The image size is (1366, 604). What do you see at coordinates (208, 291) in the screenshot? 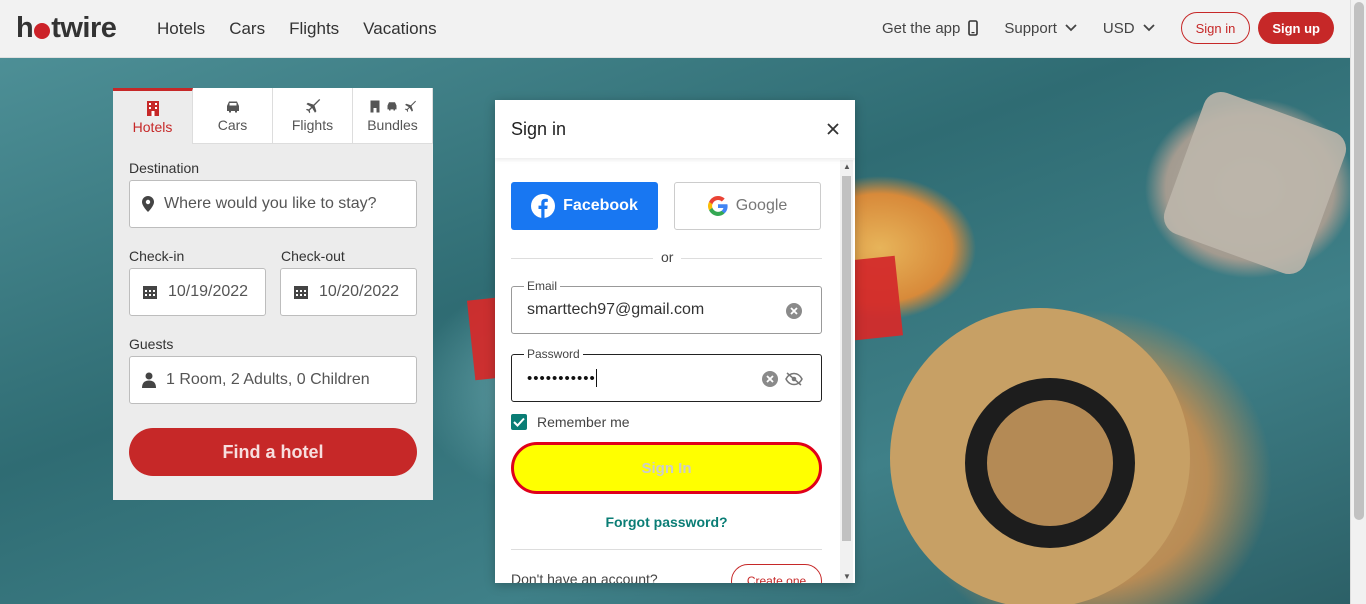
I see `checkin-value: 10/19/2022` at bounding box center [208, 291].